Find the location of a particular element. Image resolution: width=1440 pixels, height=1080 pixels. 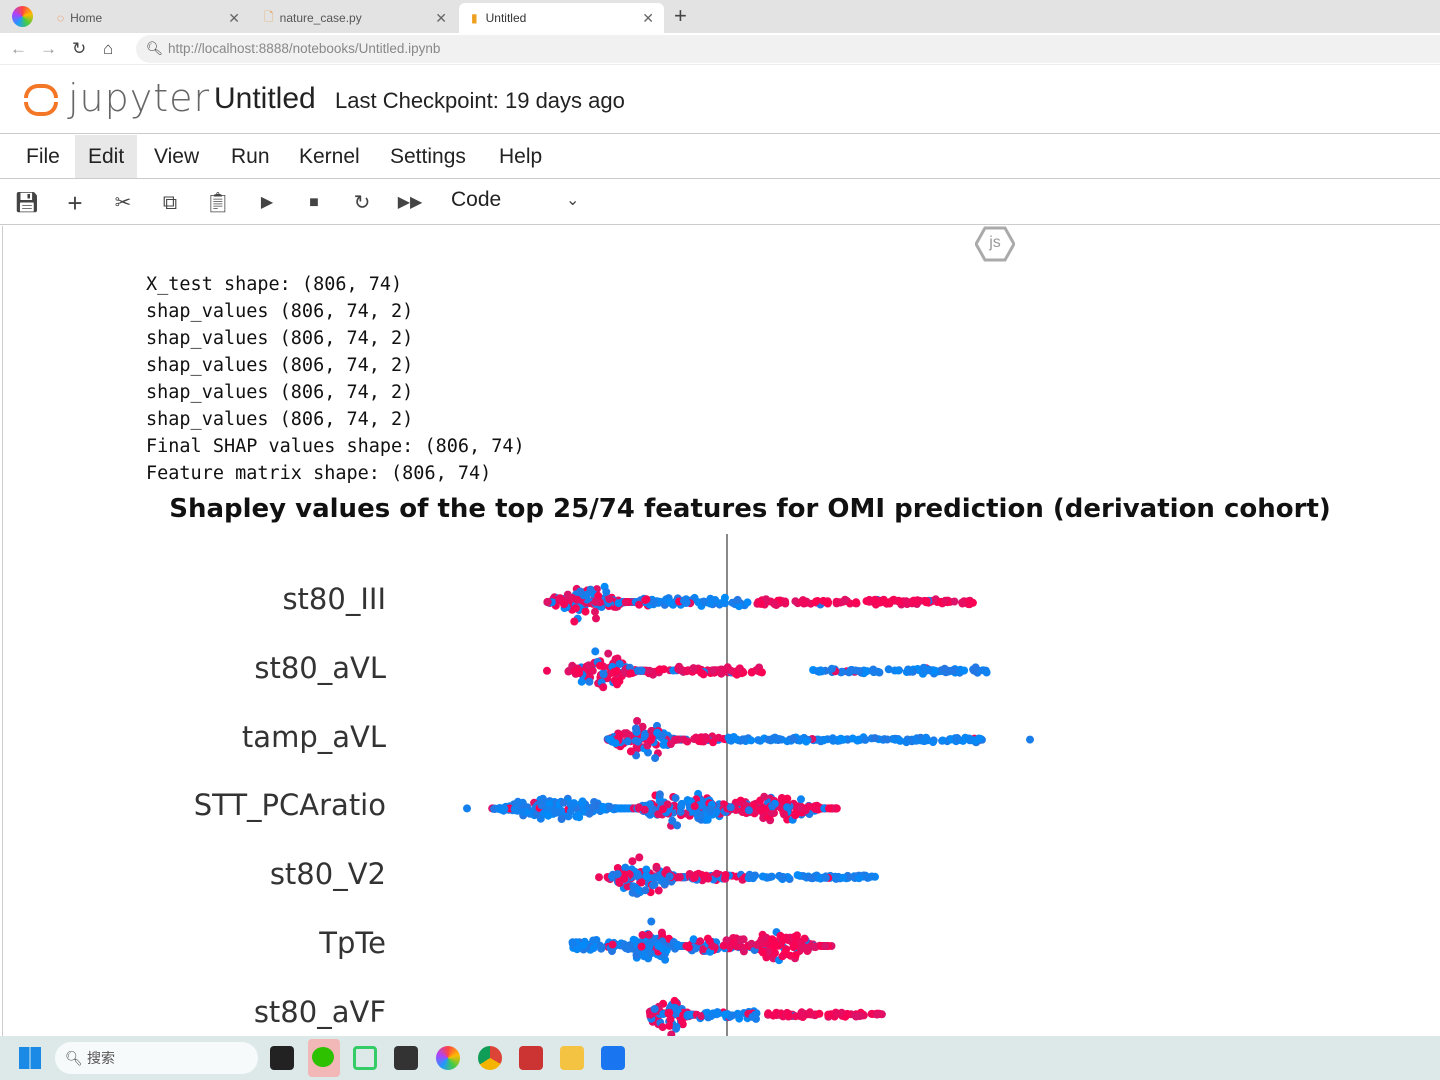

home-icon: ⌂ is located at coordinates (108, 49).